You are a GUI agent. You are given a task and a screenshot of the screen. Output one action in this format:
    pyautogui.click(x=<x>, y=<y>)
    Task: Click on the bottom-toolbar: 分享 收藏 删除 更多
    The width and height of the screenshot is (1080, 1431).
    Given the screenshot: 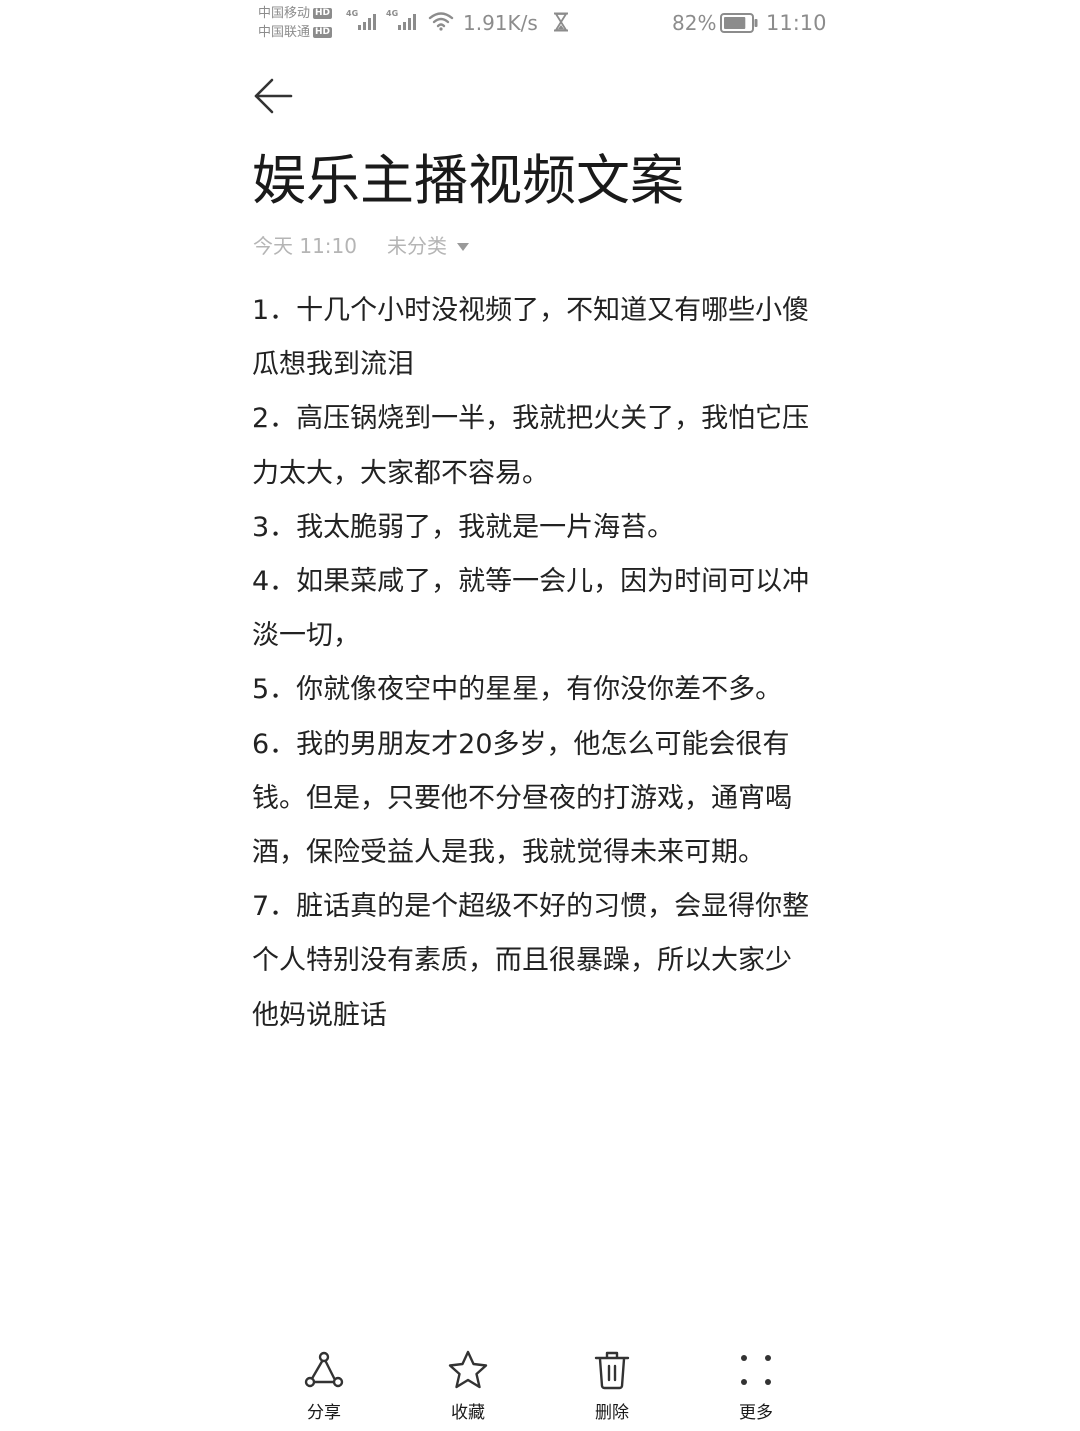 What is the action you would take?
    pyautogui.click(x=540, y=1388)
    